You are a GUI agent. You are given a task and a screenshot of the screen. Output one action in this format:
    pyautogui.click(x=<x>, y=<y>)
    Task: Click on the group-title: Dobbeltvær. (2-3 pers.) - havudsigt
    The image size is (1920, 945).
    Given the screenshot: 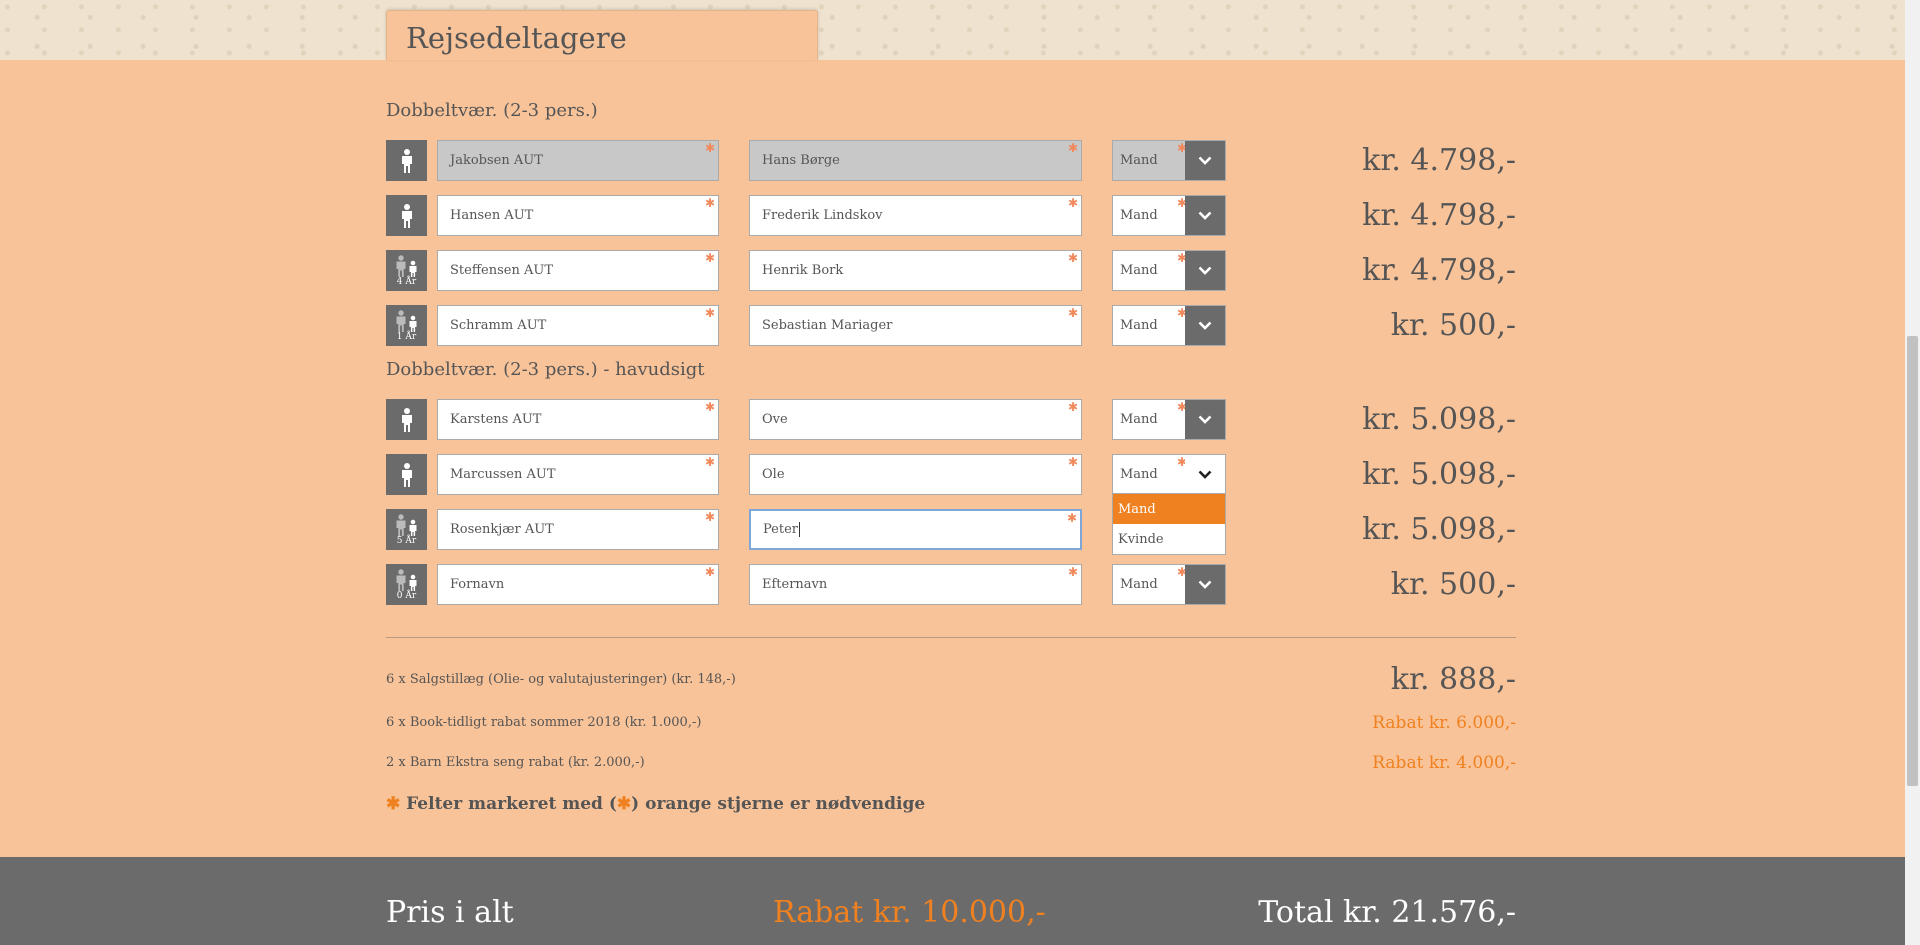 What is the action you would take?
    pyautogui.click(x=545, y=369)
    